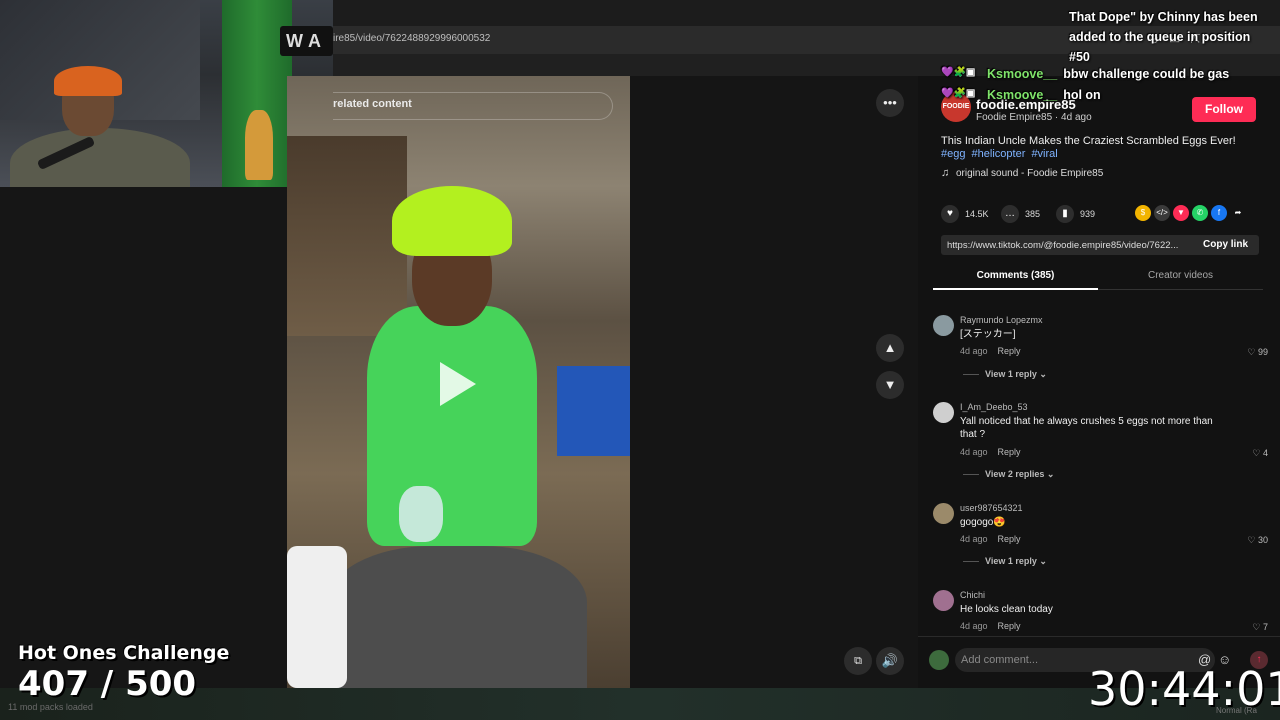  What do you see at coordinates (945, 173) in the screenshot?
I see `music-note-icon: ♫` at bounding box center [945, 173].